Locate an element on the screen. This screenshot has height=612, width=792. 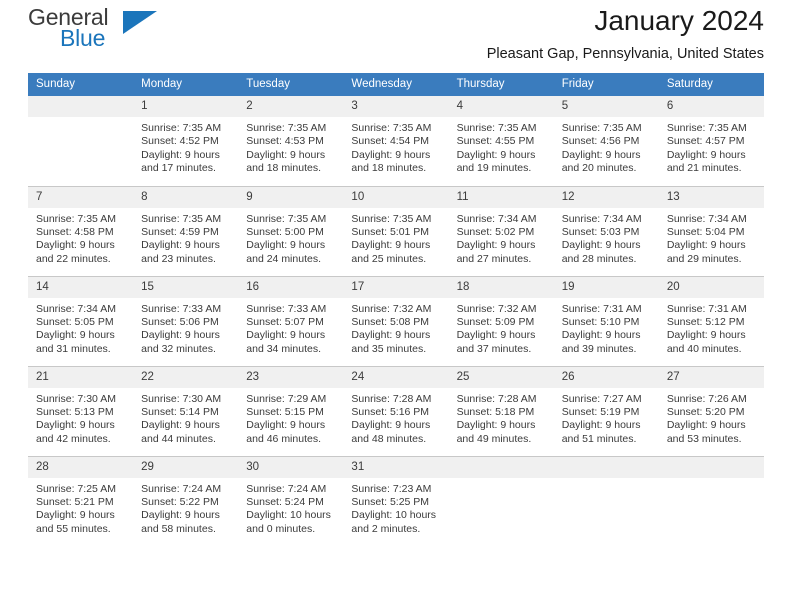
daylight-text: Daylight: 9 hours and 21 minutes. is located at coordinates (706, 161).